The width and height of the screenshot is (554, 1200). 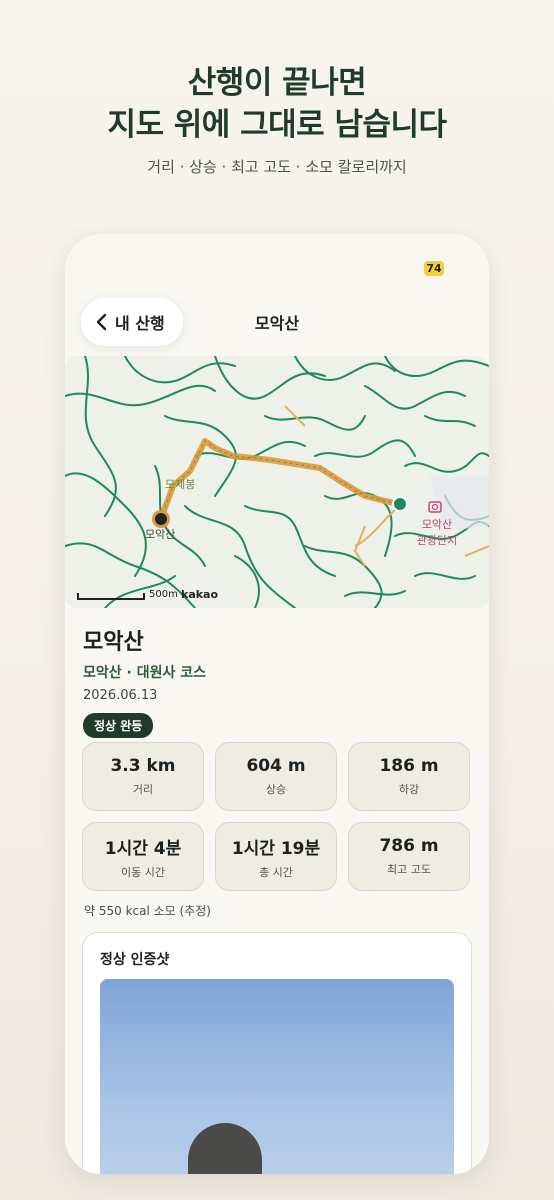 I want to click on summit-badge: 정상 완등, so click(x=118, y=725).